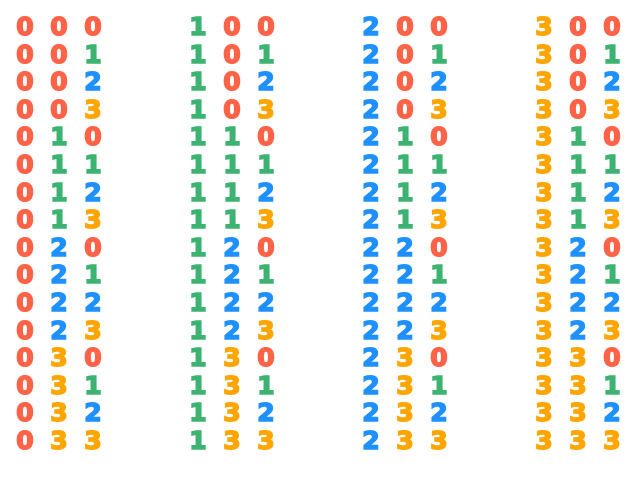  I want to click on number-triple: 100, so click(233, 27).